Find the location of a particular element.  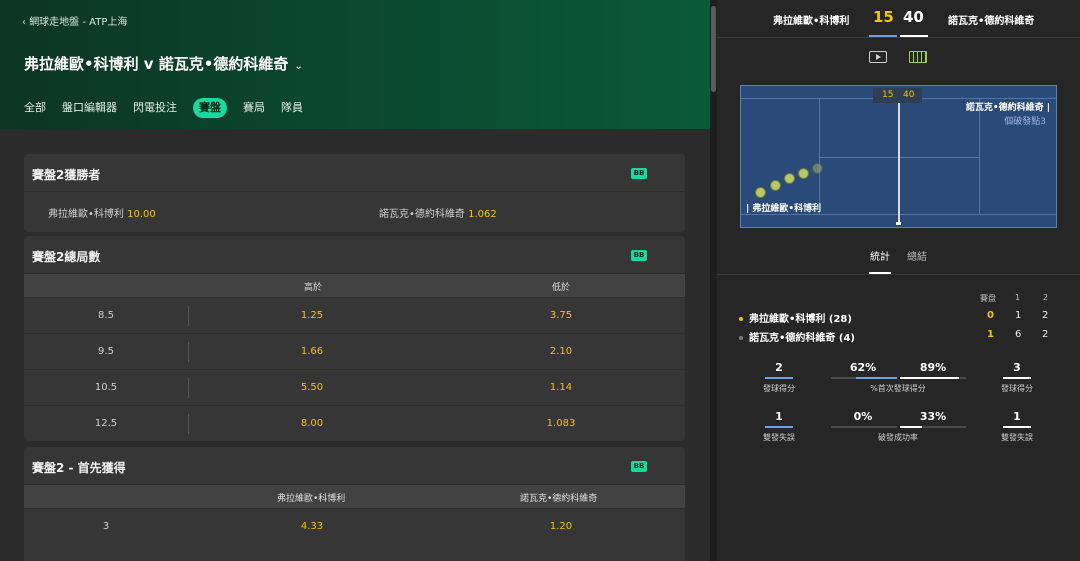

set1-score: 1 is located at coordinates (1018, 315).